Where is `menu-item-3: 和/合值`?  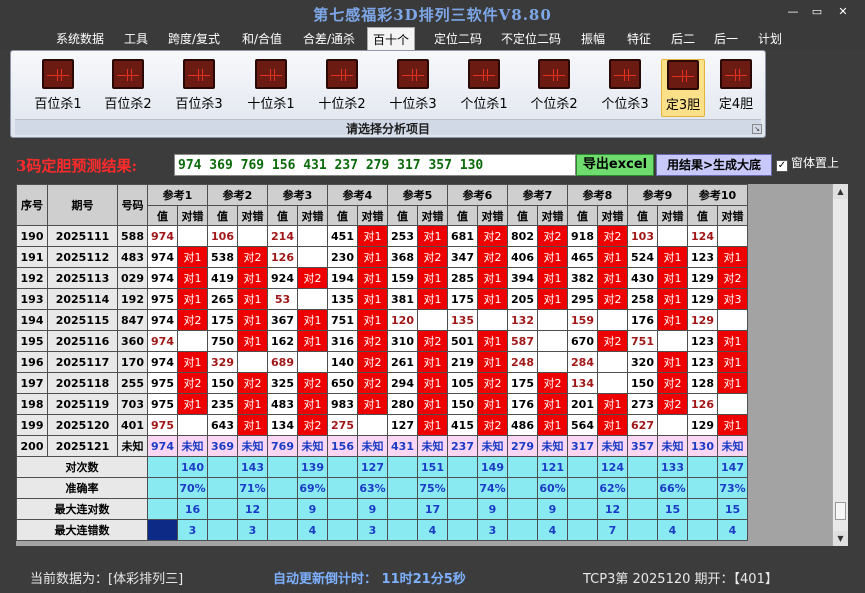
menu-item-3: 和/合值 is located at coordinates (262, 39).